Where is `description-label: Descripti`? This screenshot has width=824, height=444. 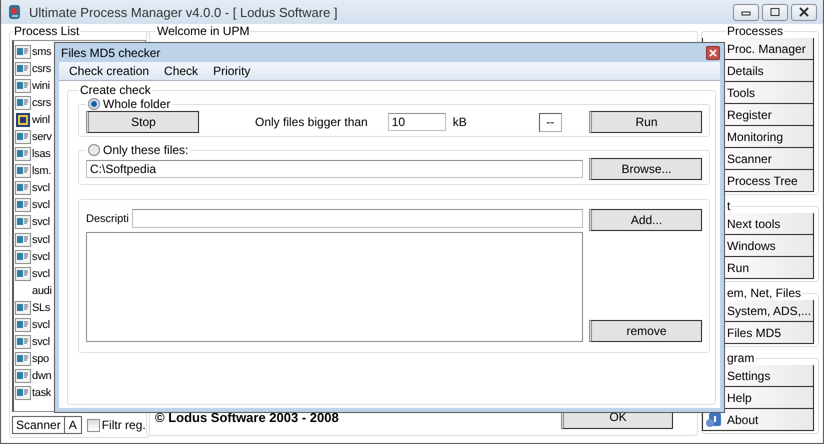
description-label: Descripti is located at coordinates (107, 218).